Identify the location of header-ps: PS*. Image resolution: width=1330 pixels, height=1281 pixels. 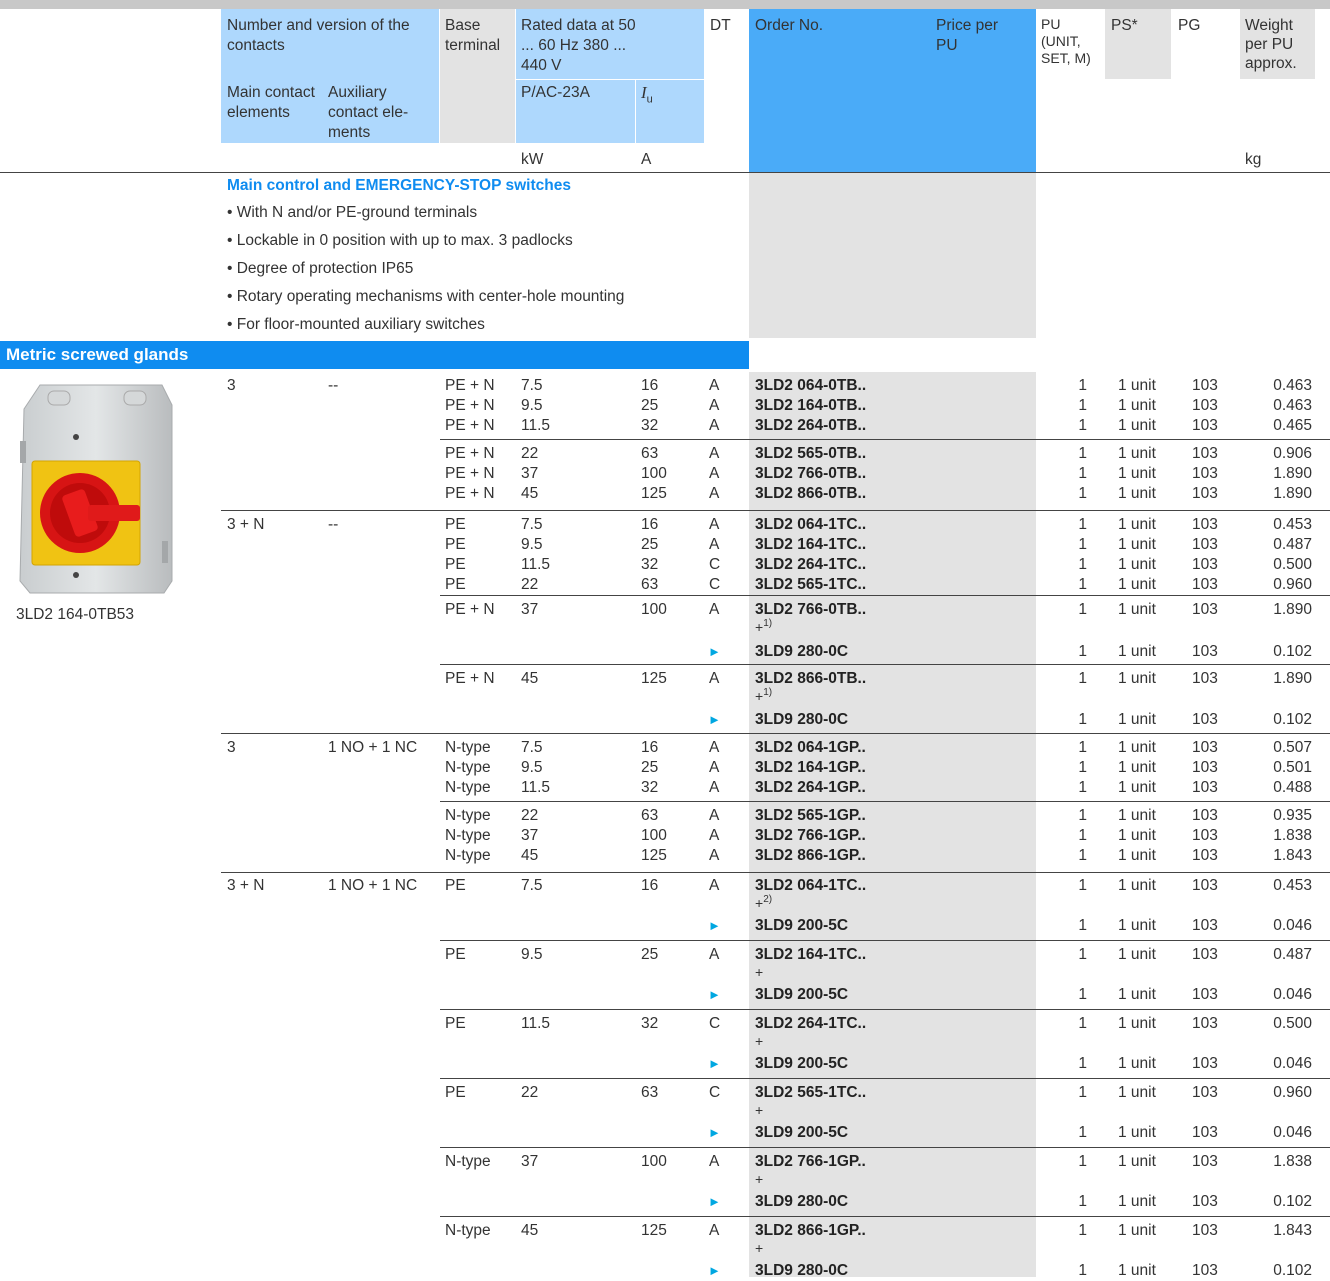
(1124, 25).